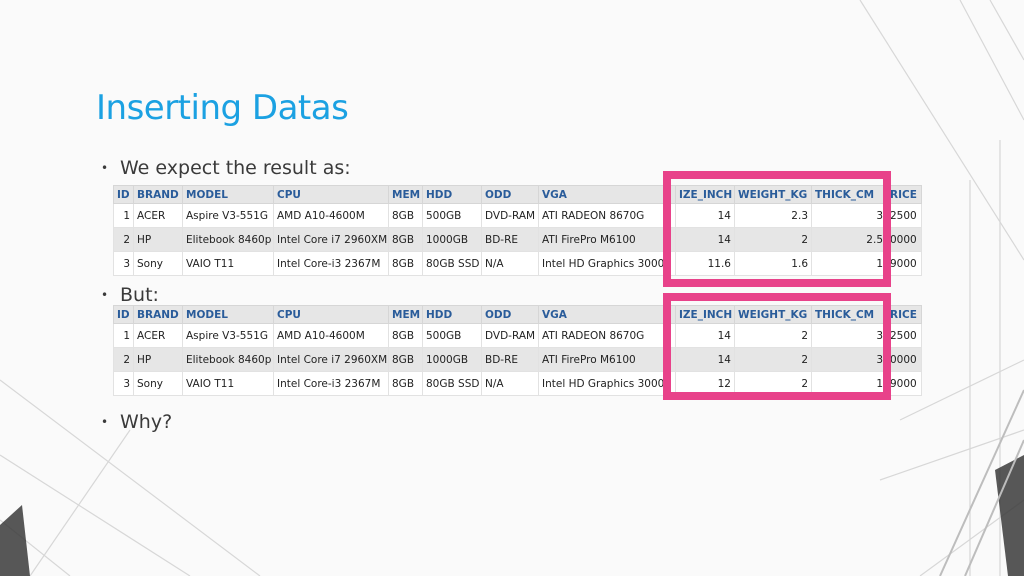 The image size is (1024, 576). I want to click on bullet-text: Why?, so click(146, 422).